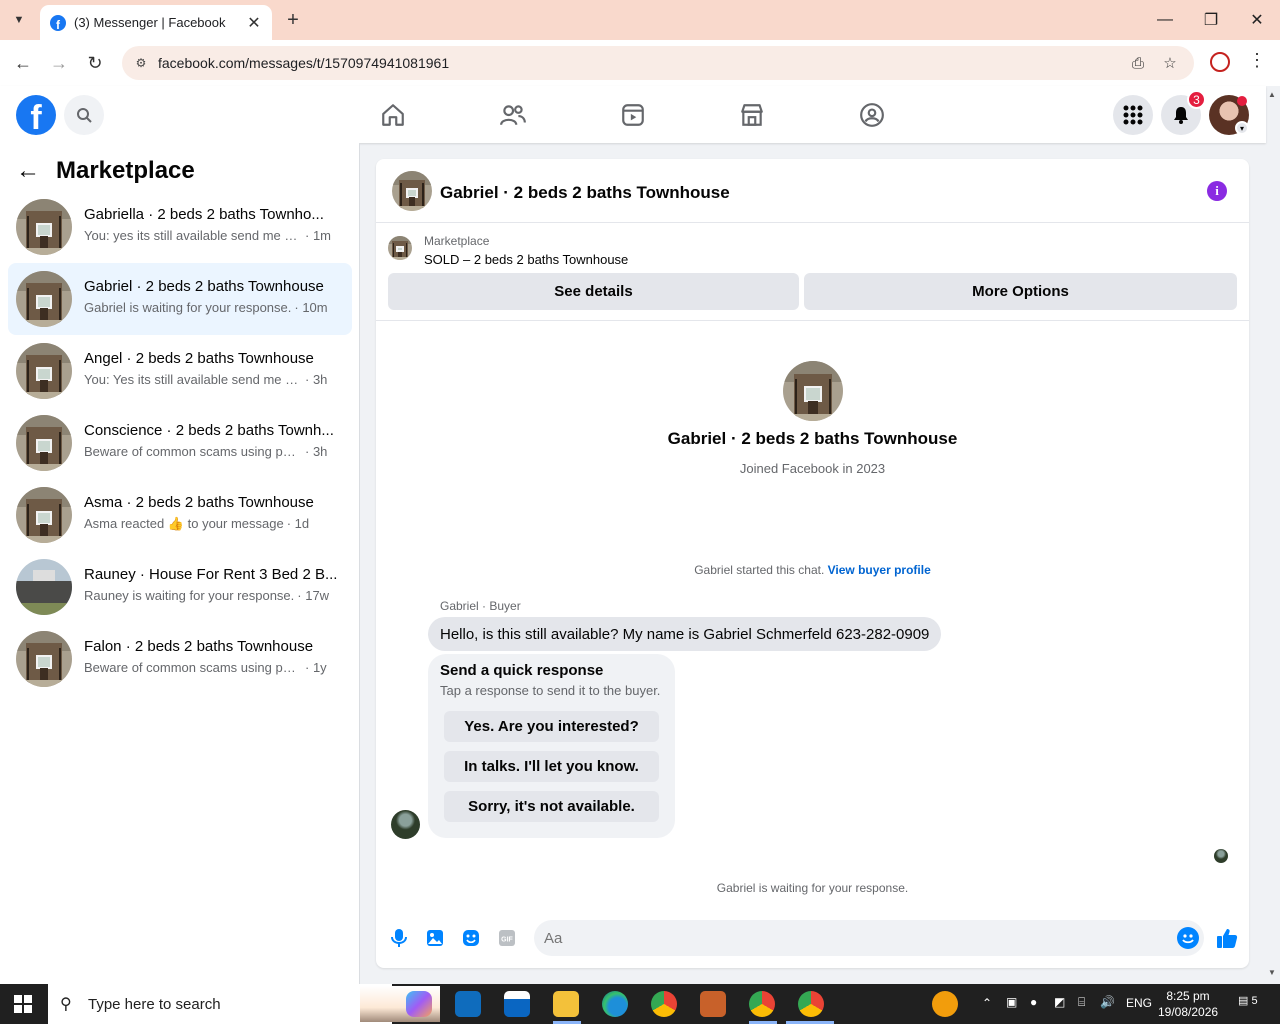  I want to click on new-tab-button: +, so click(293, 20).